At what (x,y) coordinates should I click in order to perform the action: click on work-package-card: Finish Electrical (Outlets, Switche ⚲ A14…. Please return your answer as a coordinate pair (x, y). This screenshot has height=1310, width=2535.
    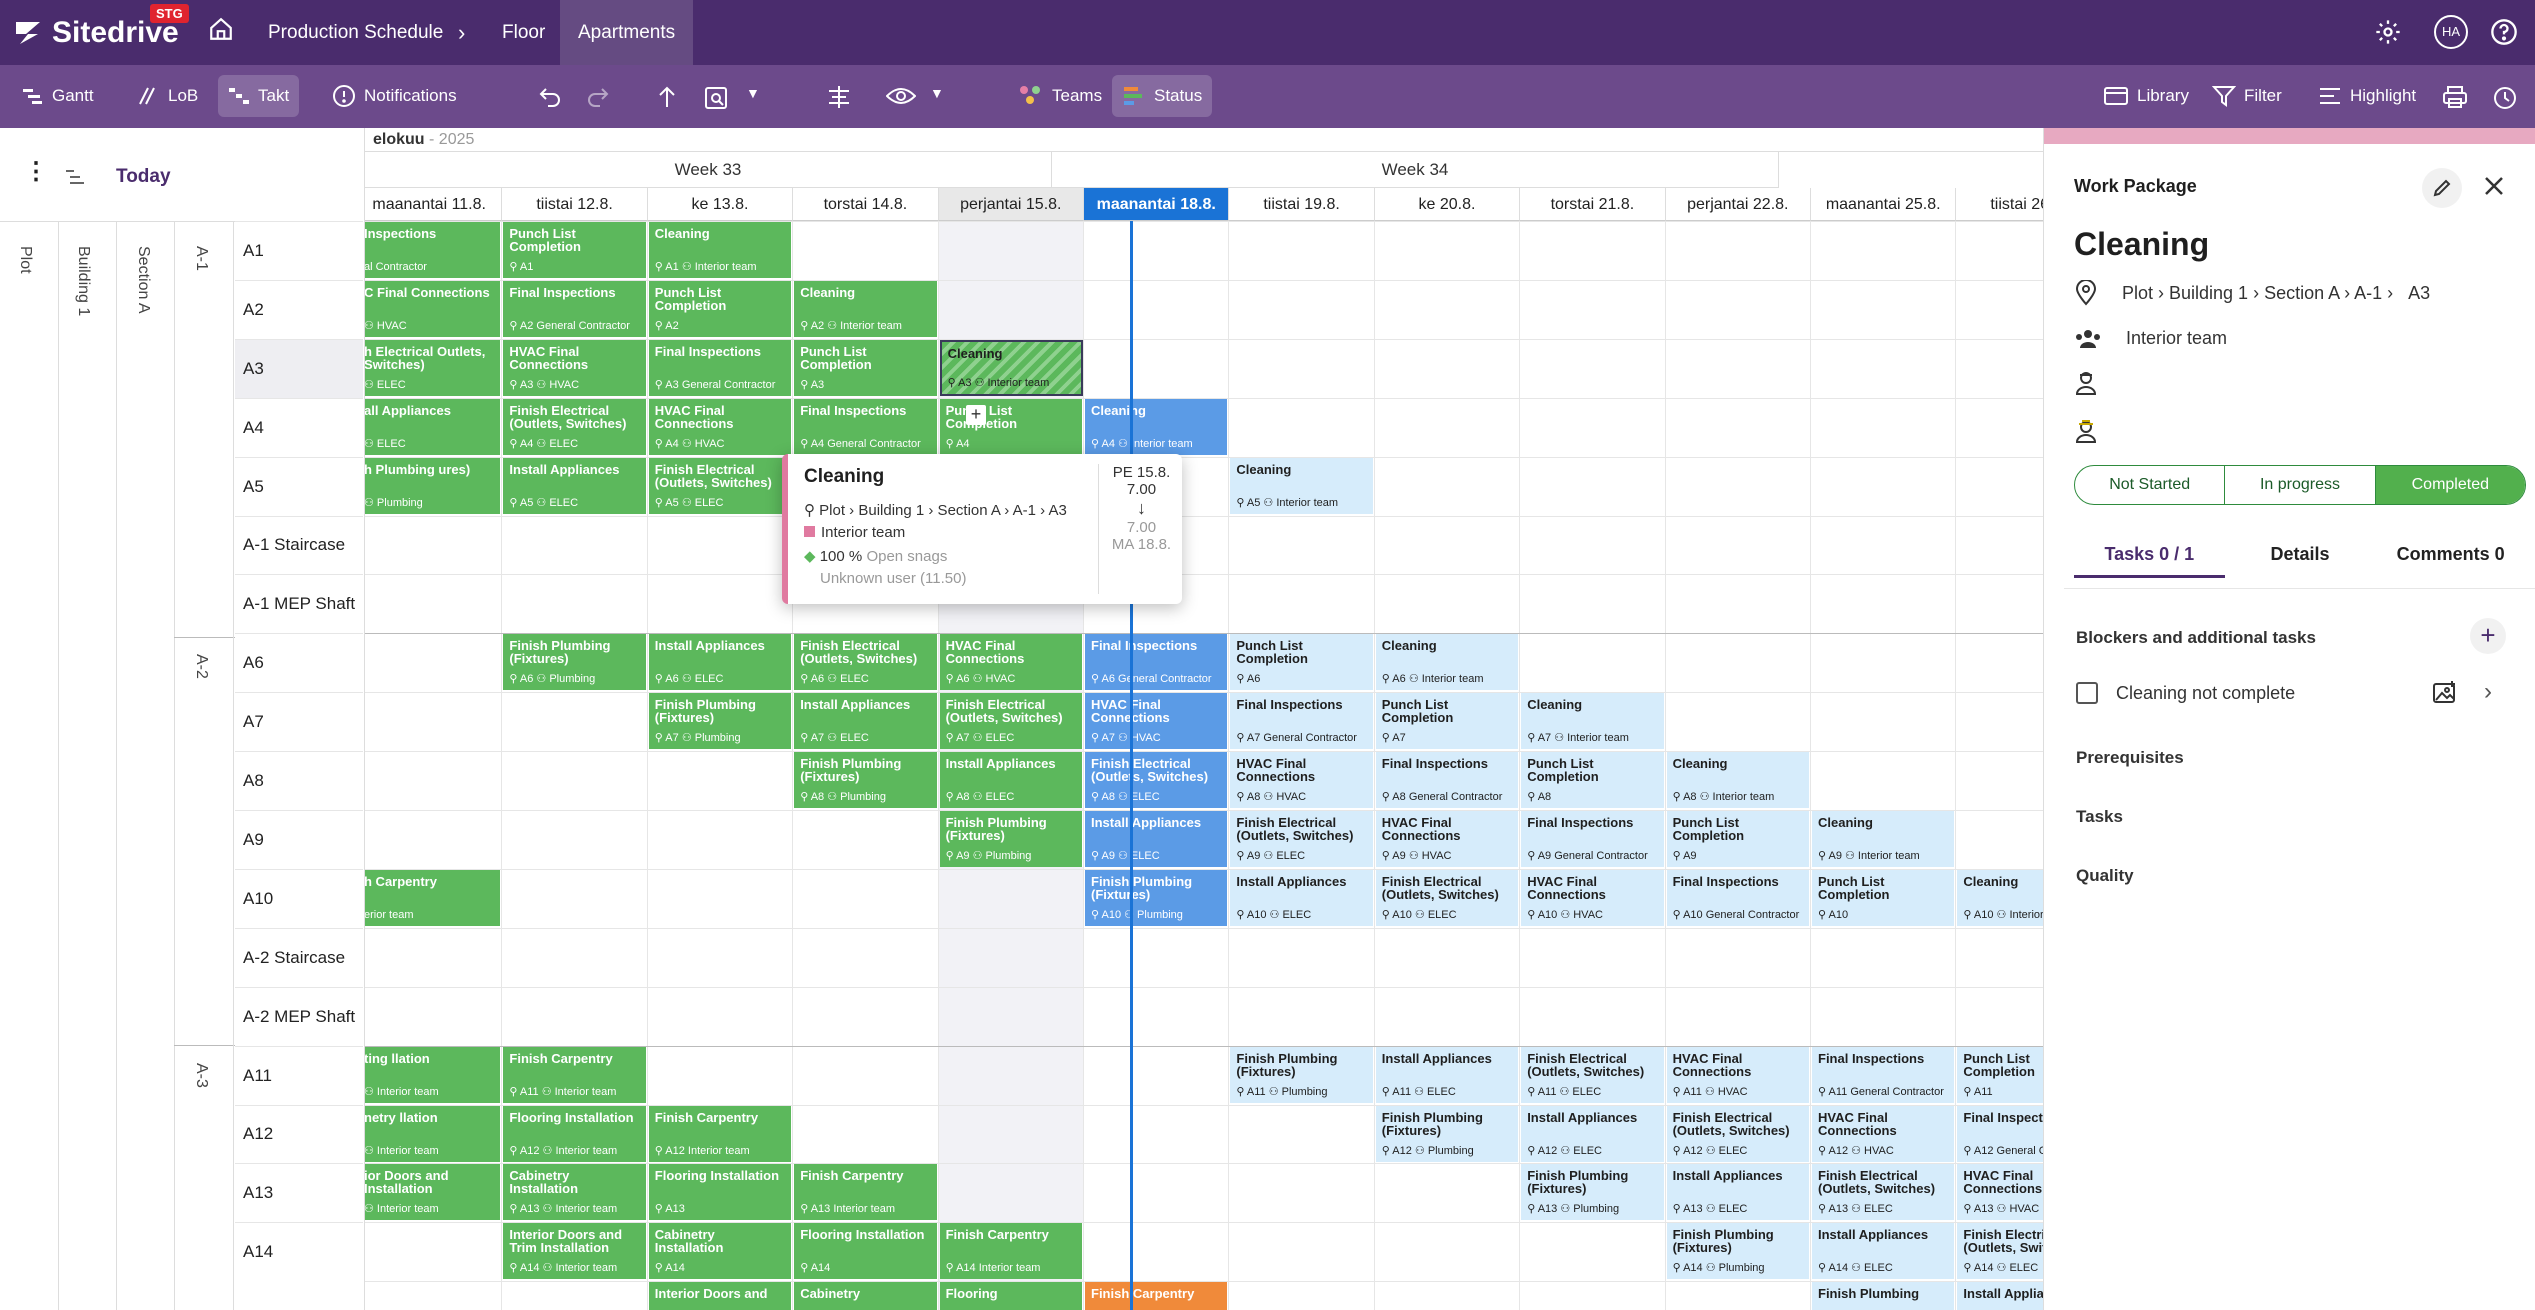
    Looking at the image, I should click on (2000, 1251).